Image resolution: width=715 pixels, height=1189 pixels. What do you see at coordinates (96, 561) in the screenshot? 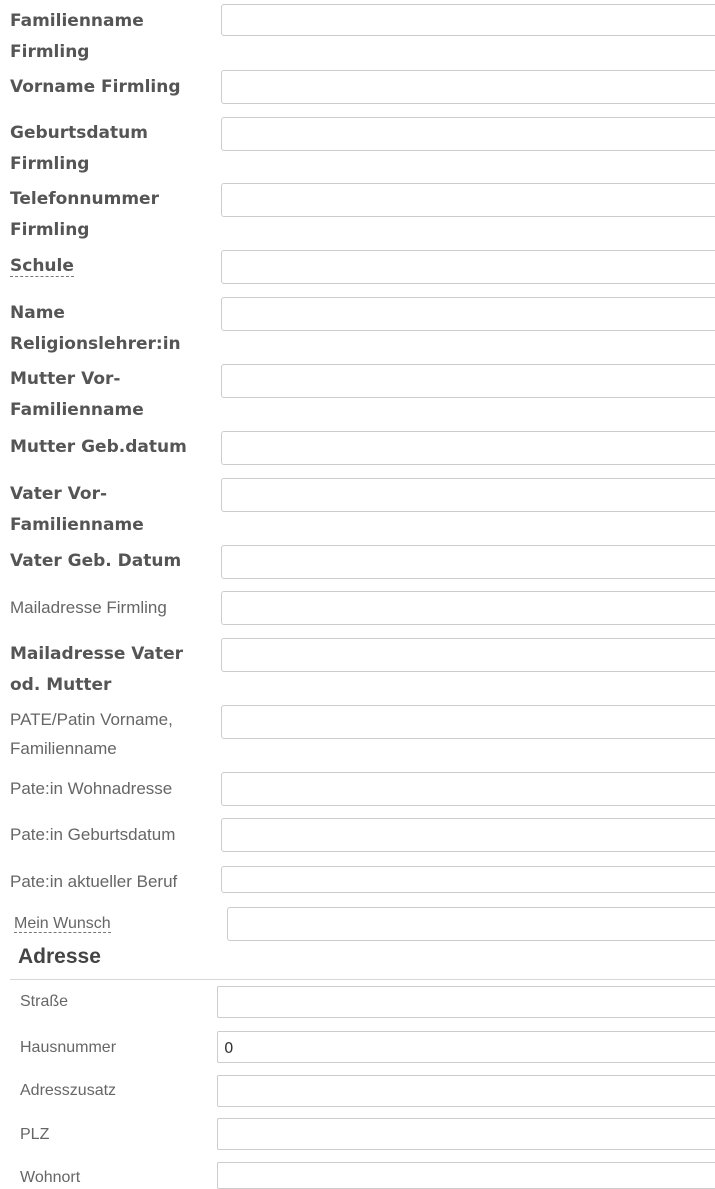
I see `label-vater-gebdatum: Vater Geb. Datum` at bounding box center [96, 561].